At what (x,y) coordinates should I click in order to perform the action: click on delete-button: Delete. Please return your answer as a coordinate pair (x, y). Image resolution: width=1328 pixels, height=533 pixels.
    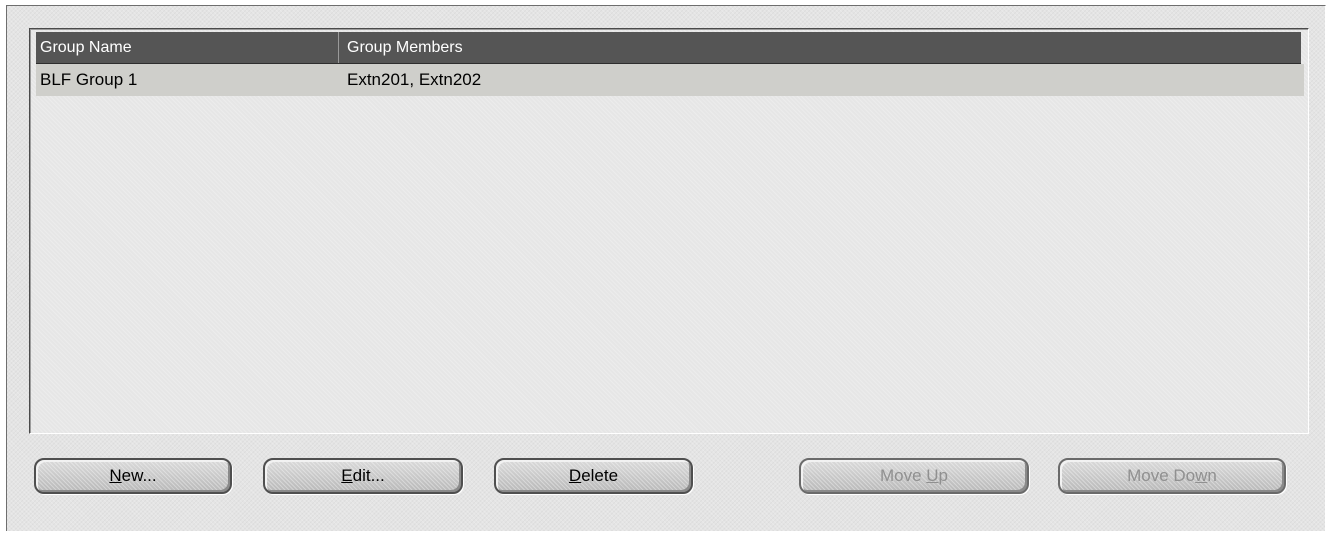
    Looking at the image, I should click on (593, 476).